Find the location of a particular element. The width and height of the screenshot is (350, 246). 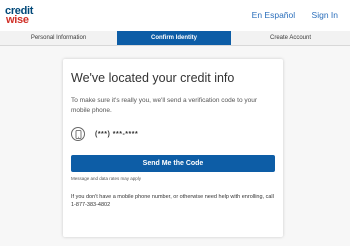

language-link: En Español is located at coordinates (273, 15).